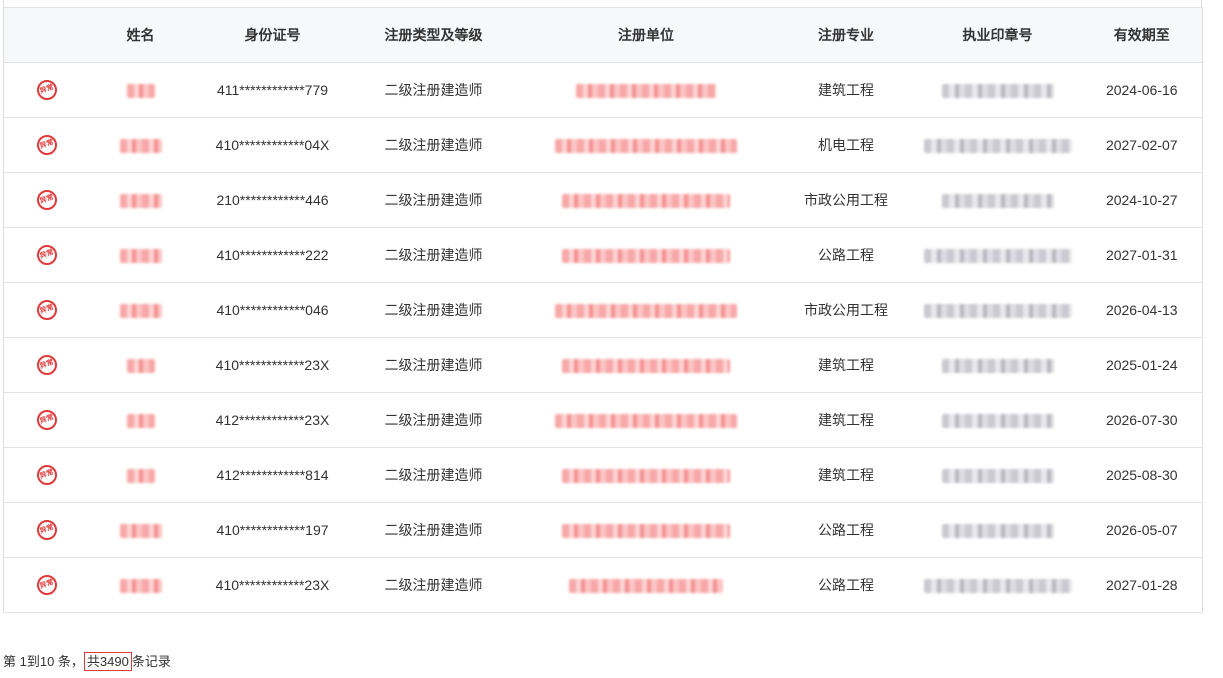 The height and width of the screenshot is (678, 1223). Describe the element at coordinates (272, 310) in the screenshot. I see `id-cell: 410************046` at that location.